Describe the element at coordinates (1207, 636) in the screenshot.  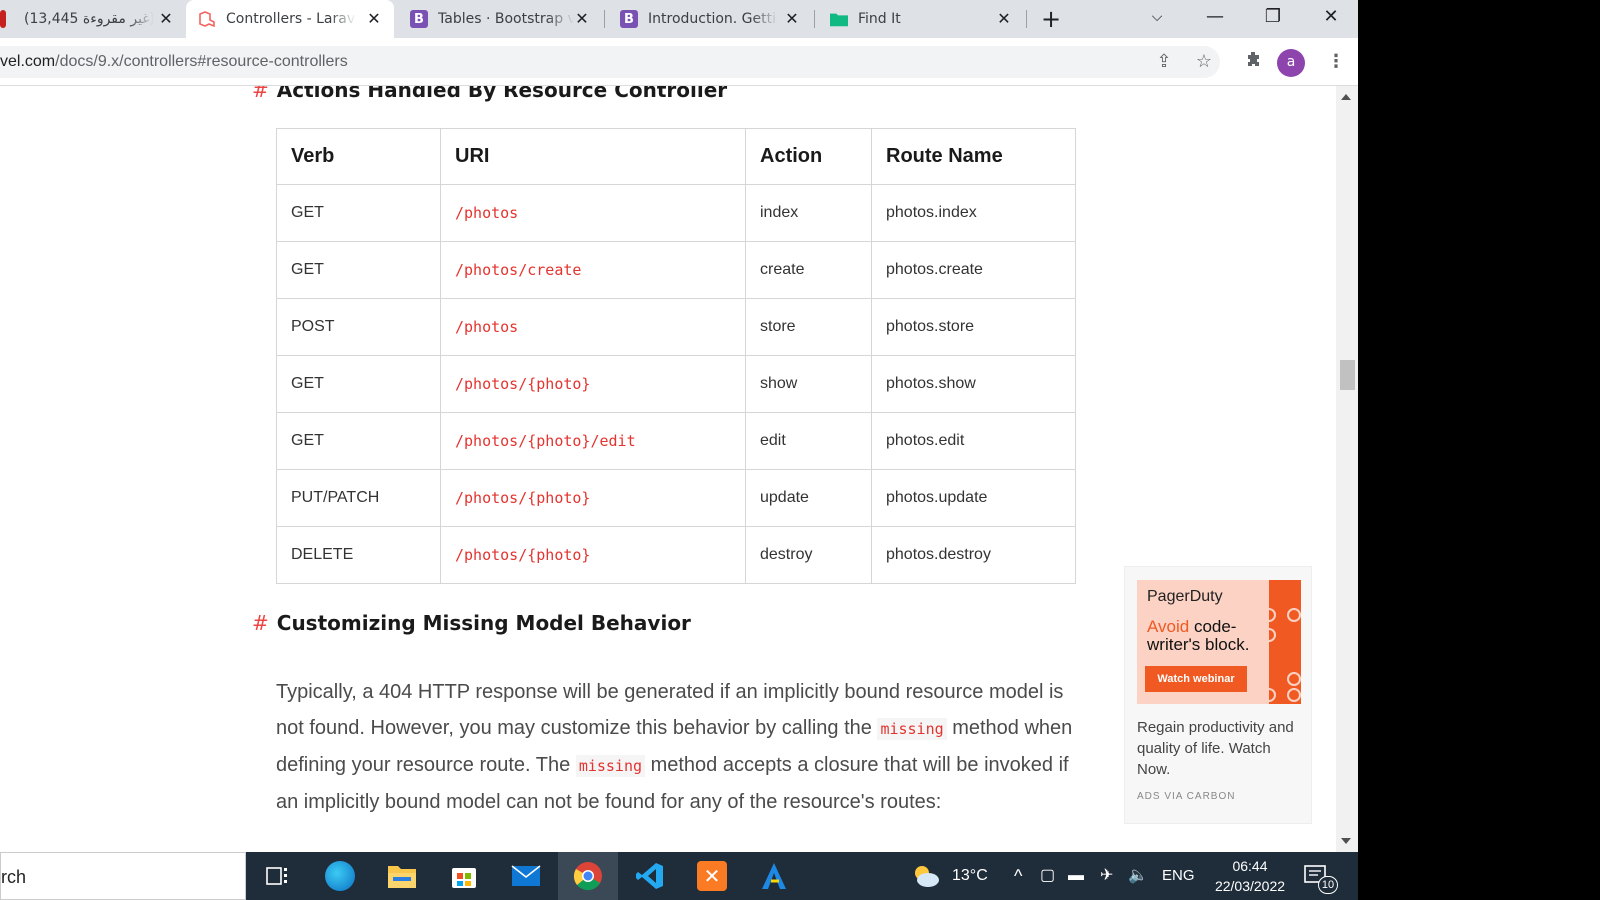
I see `ad-tagline: Avoid code-writer's block.` at that location.